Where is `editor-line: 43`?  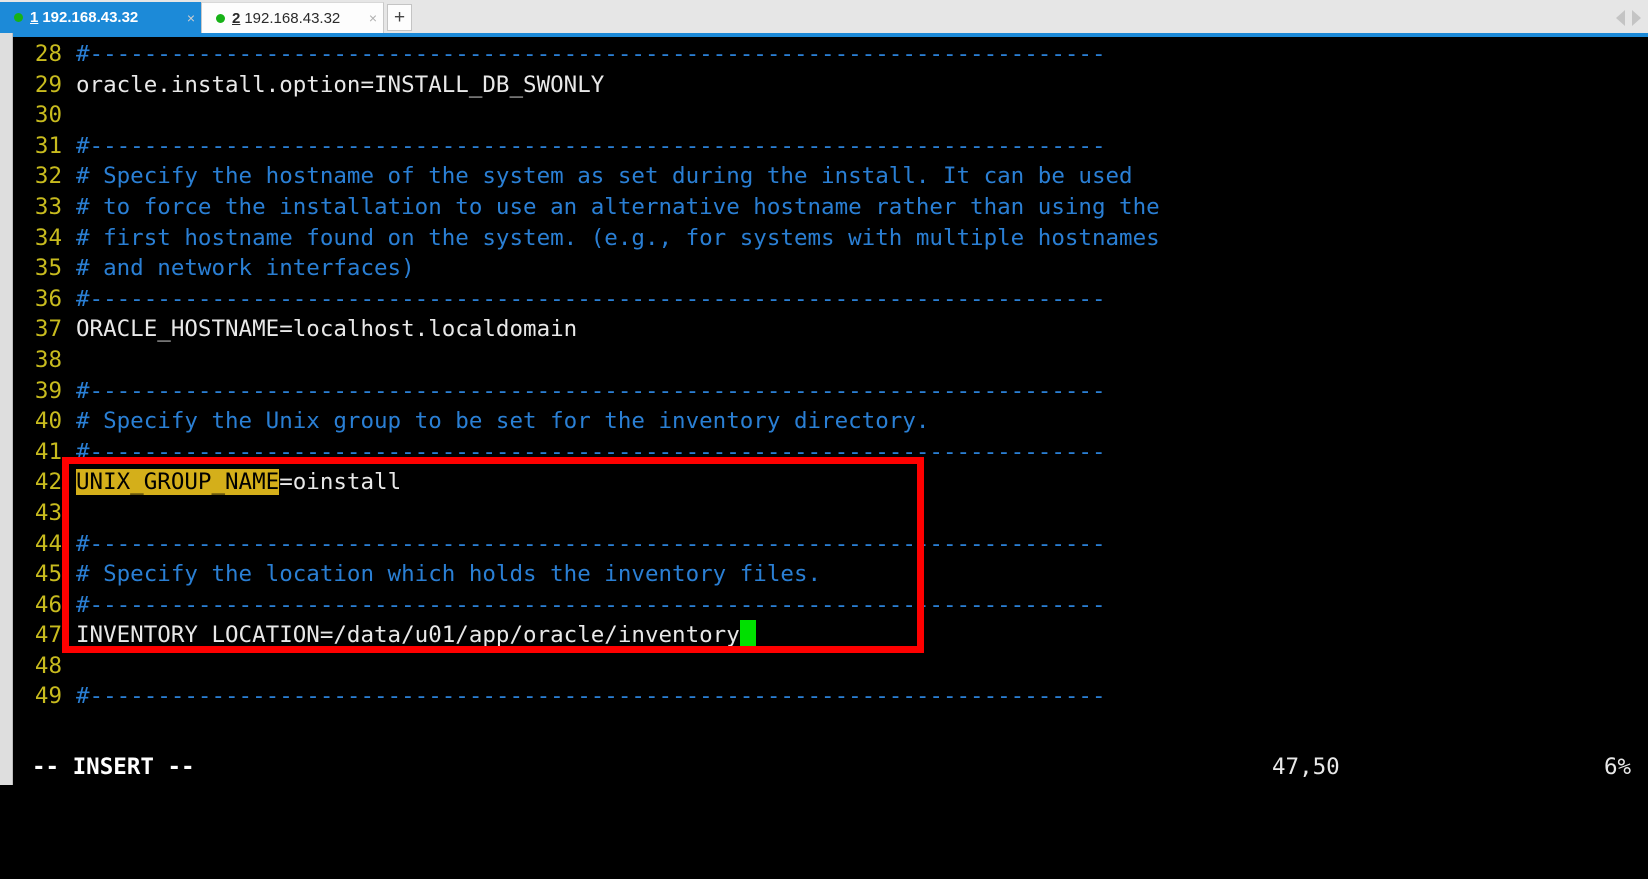
editor-line: 43 is located at coordinates (831, 513).